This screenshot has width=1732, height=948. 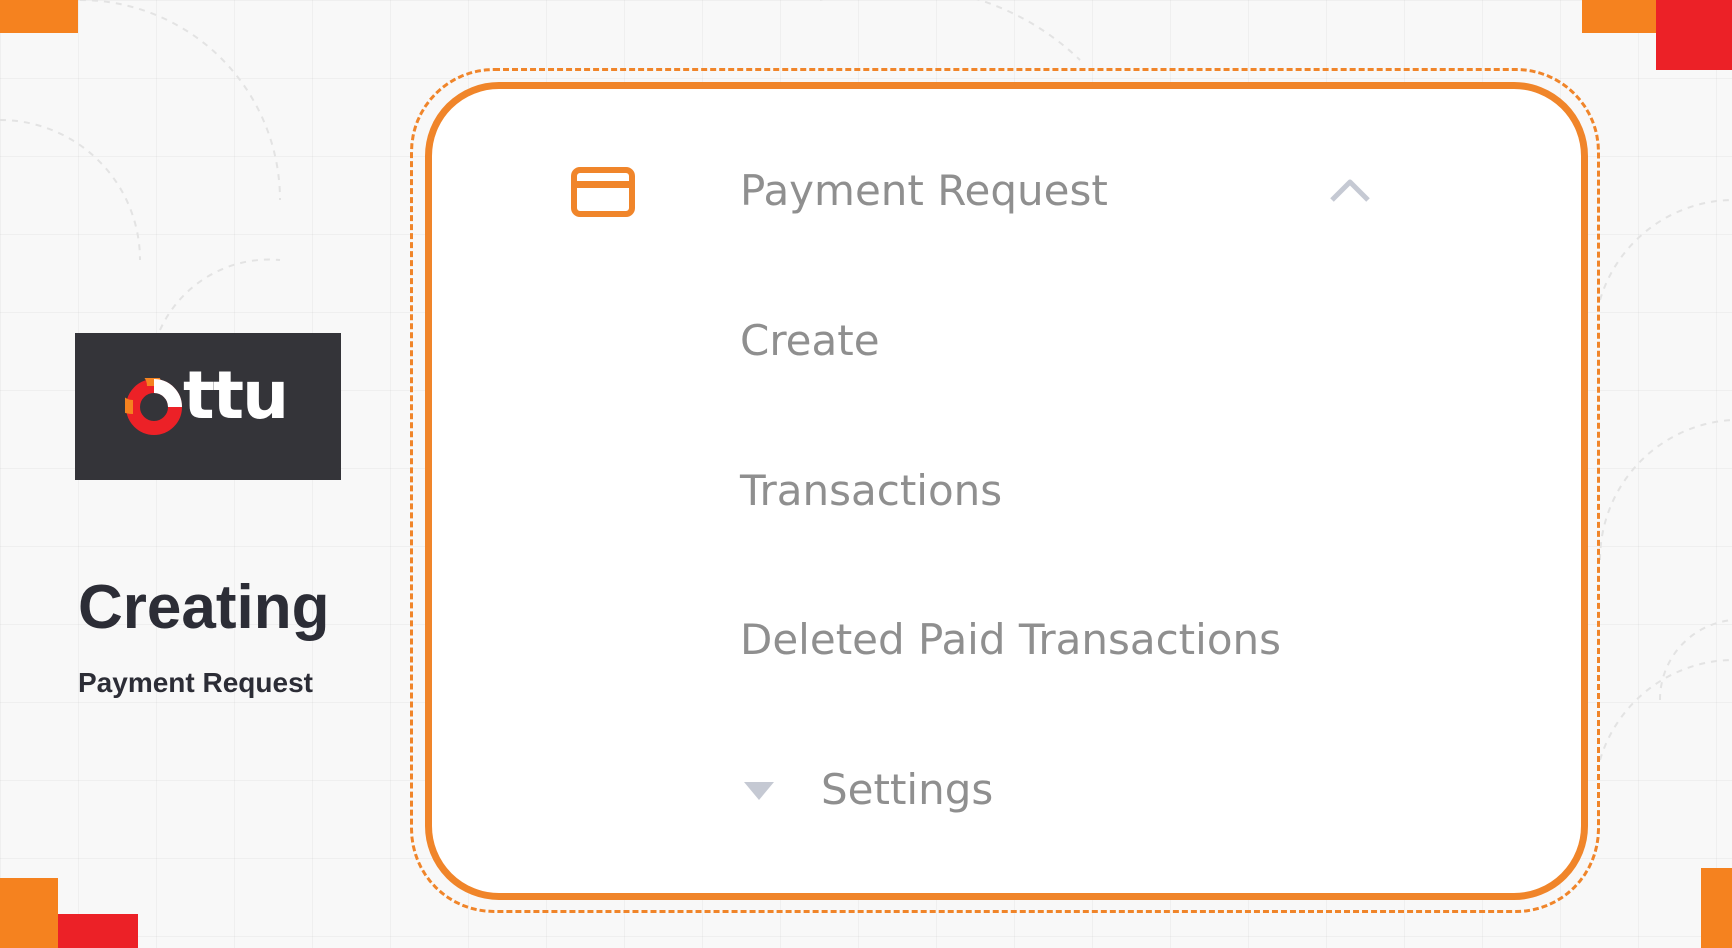 What do you see at coordinates (39, 16) in the screenshot?
I see `corner-accent-top-left` at bounding box center [39, 16].